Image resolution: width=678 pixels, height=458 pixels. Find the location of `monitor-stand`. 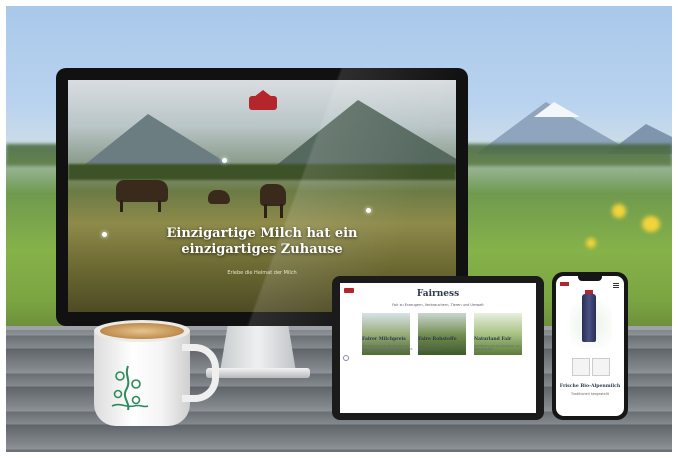

monitor-stand is located at coordinates (258, 349).